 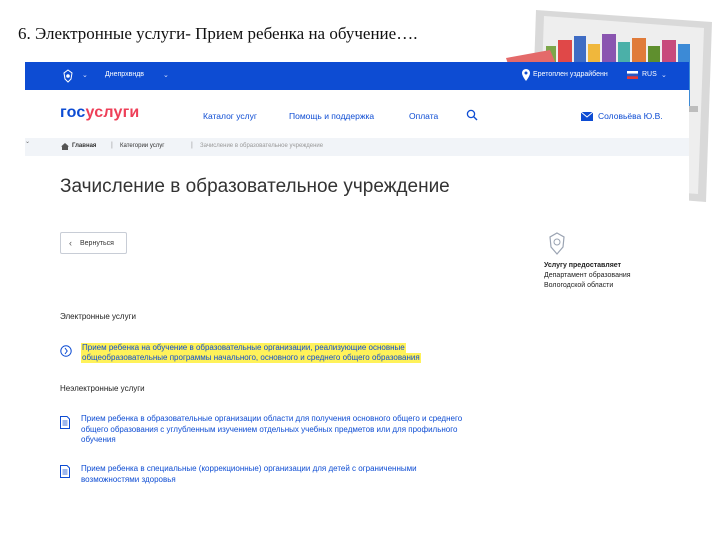 What do you see at coordinates (99, 113) in the screenshot?
I see `gosuslugi-logo: госуслуги` at bounding box center [99, 113].